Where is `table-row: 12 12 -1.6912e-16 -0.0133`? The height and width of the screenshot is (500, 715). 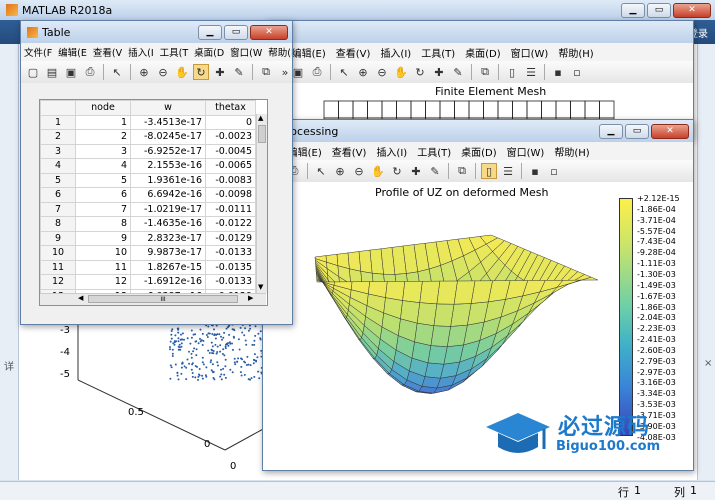
table-row: 12 12 -1.6912e-16 -0.0133 is located at coordinates (148, 282).